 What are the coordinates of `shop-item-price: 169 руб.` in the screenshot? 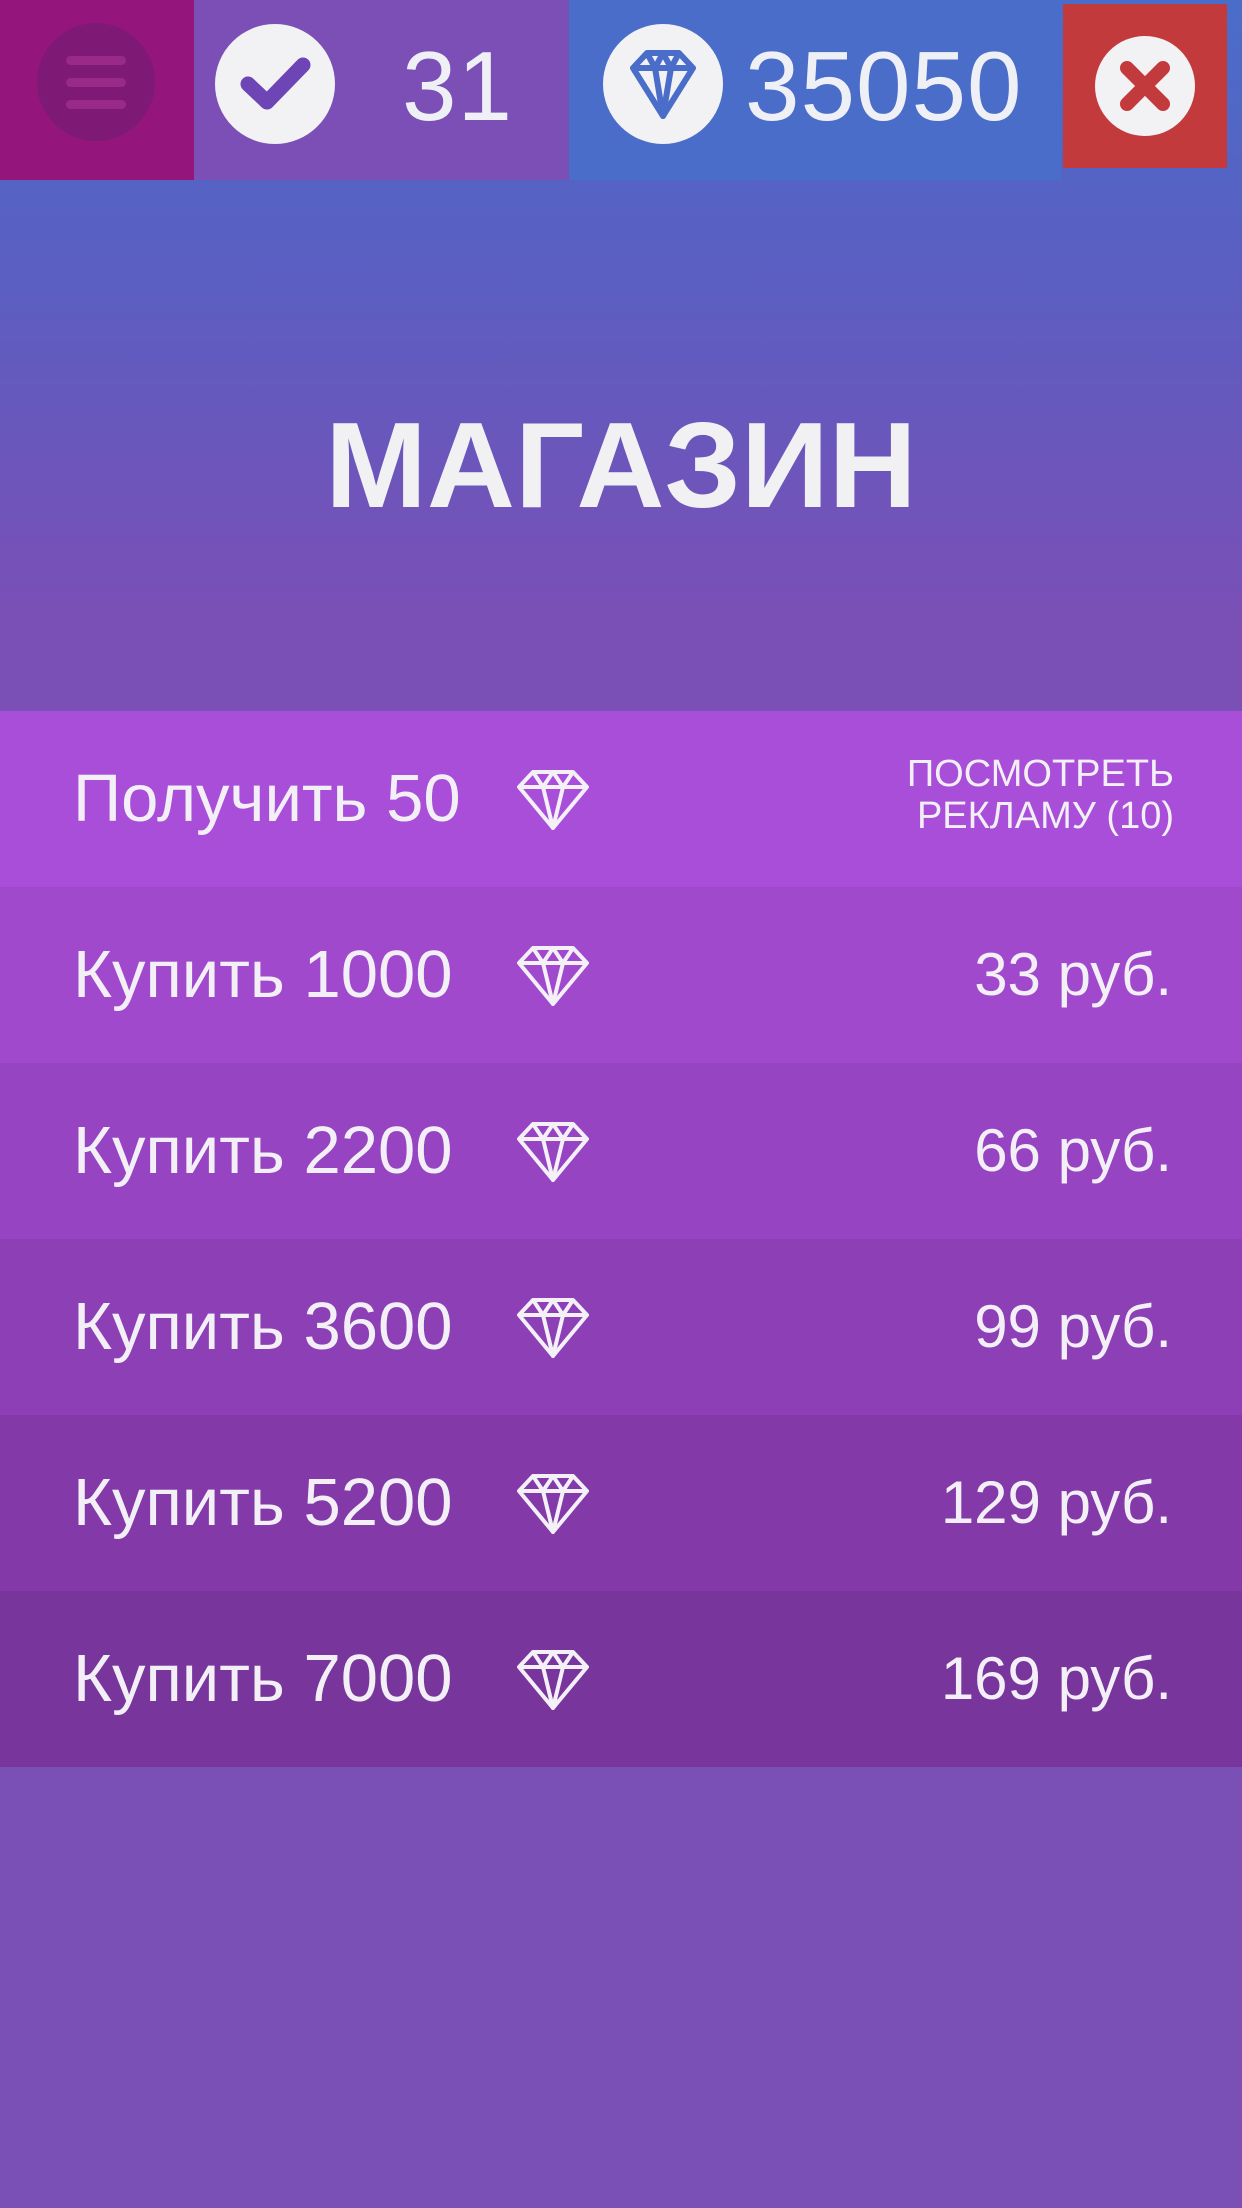 It's located at (1056, 1678).